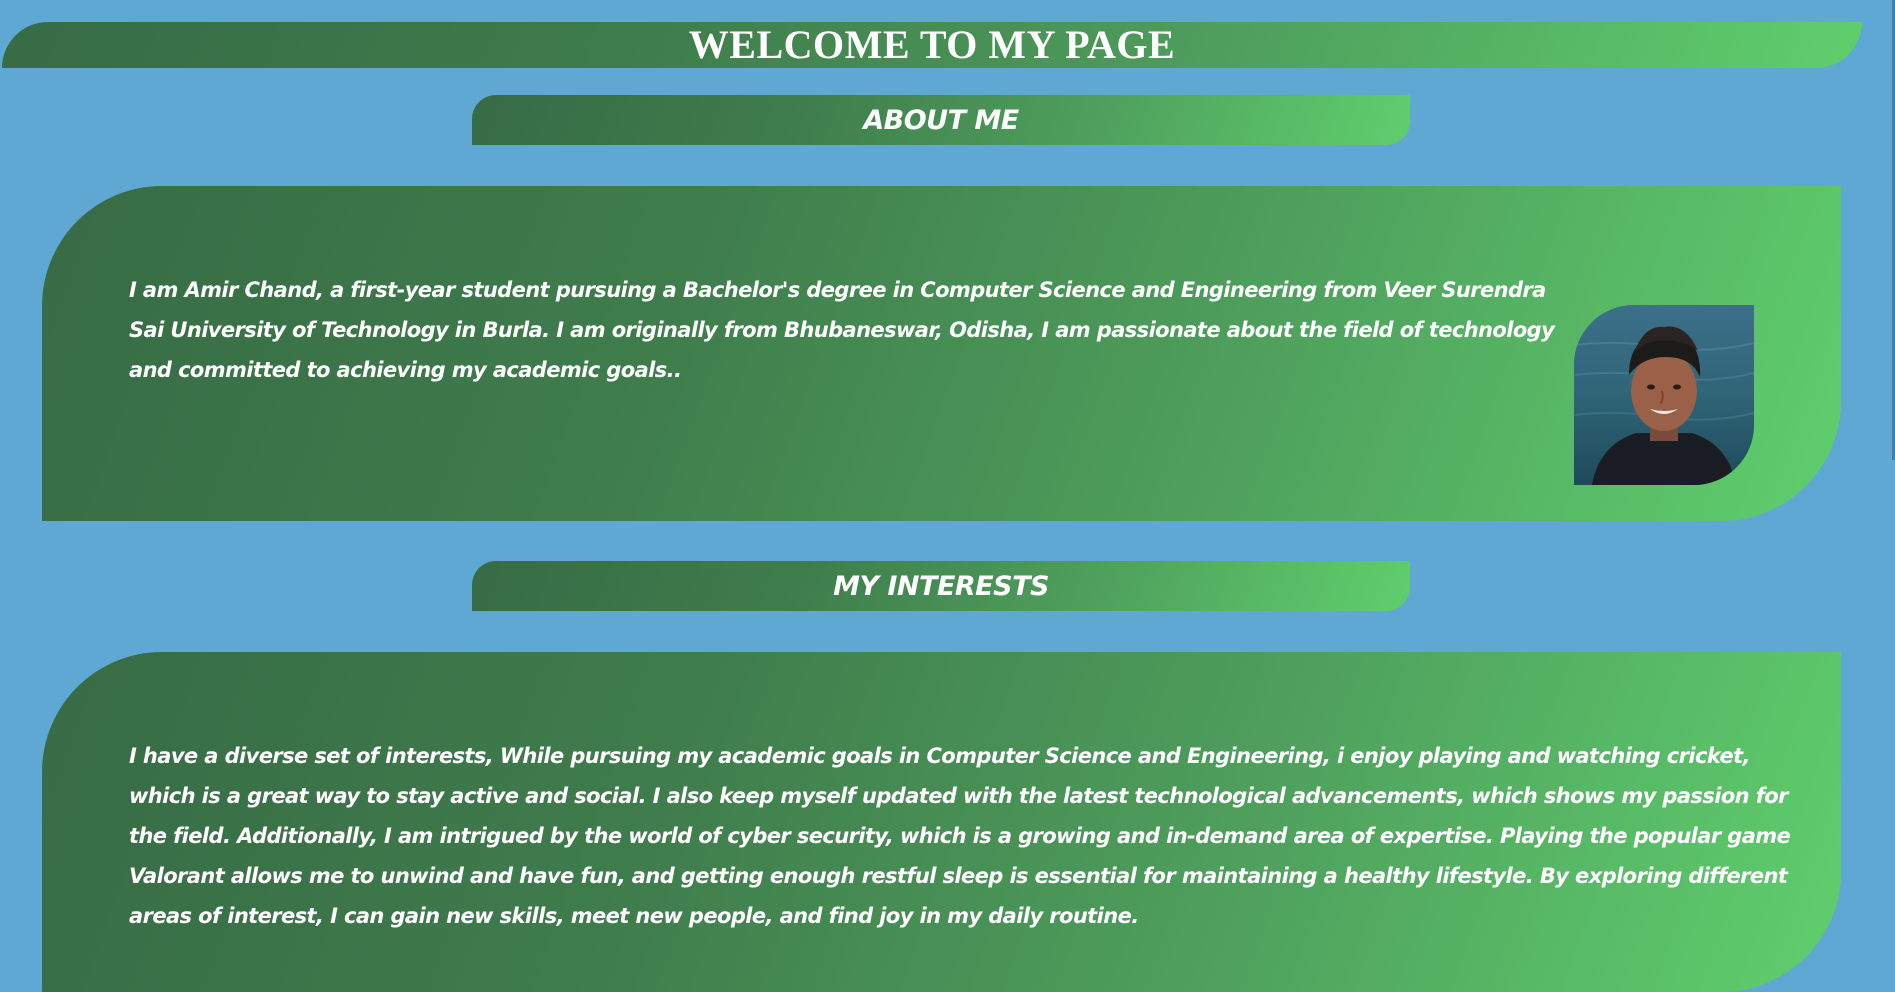 This screenshot has height=992, width=1895. I want to click on profile-photo, so click(1664, 395).